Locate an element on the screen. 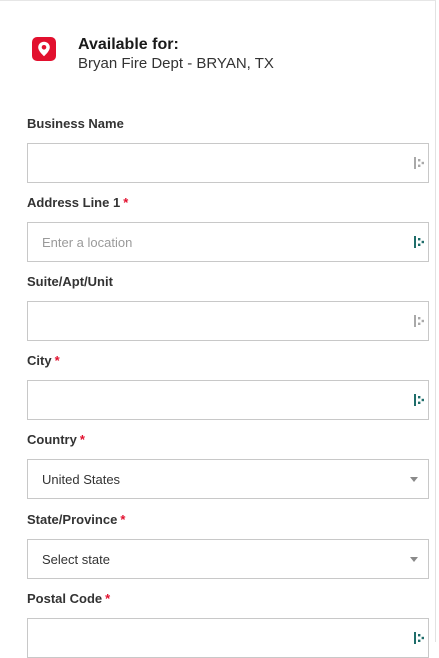 Image resolution: width=439 pixels, height=658 pixels. state-label: State/Province is located at coordinates (72, 519).